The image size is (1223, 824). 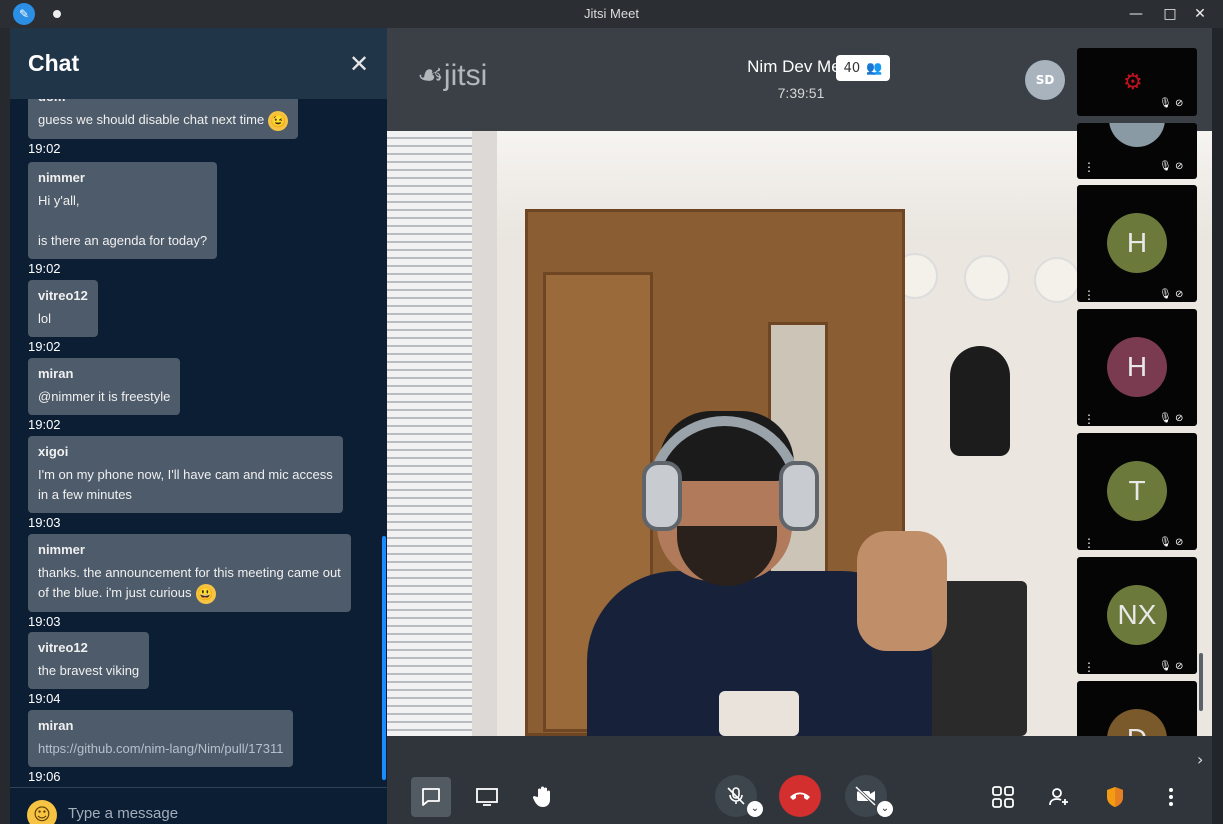 I want to click on participant-tile: NX ⋮ 🎙 ⊘, so click(x=1137, y=615).